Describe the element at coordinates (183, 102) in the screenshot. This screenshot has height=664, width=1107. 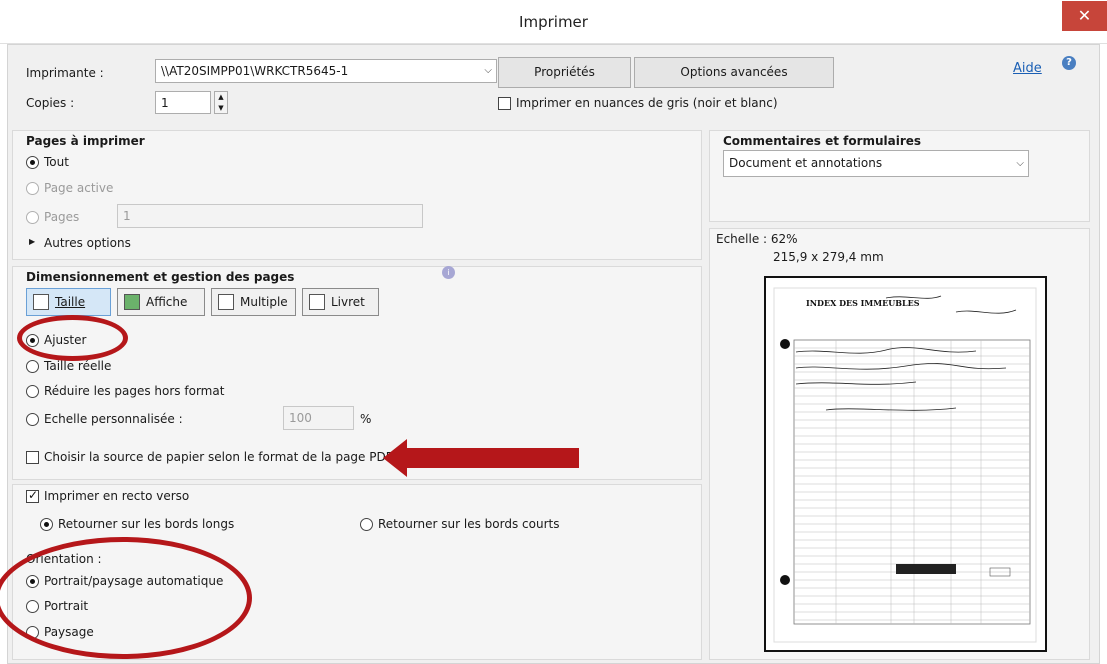
I see `copies-input: 1` at that location.